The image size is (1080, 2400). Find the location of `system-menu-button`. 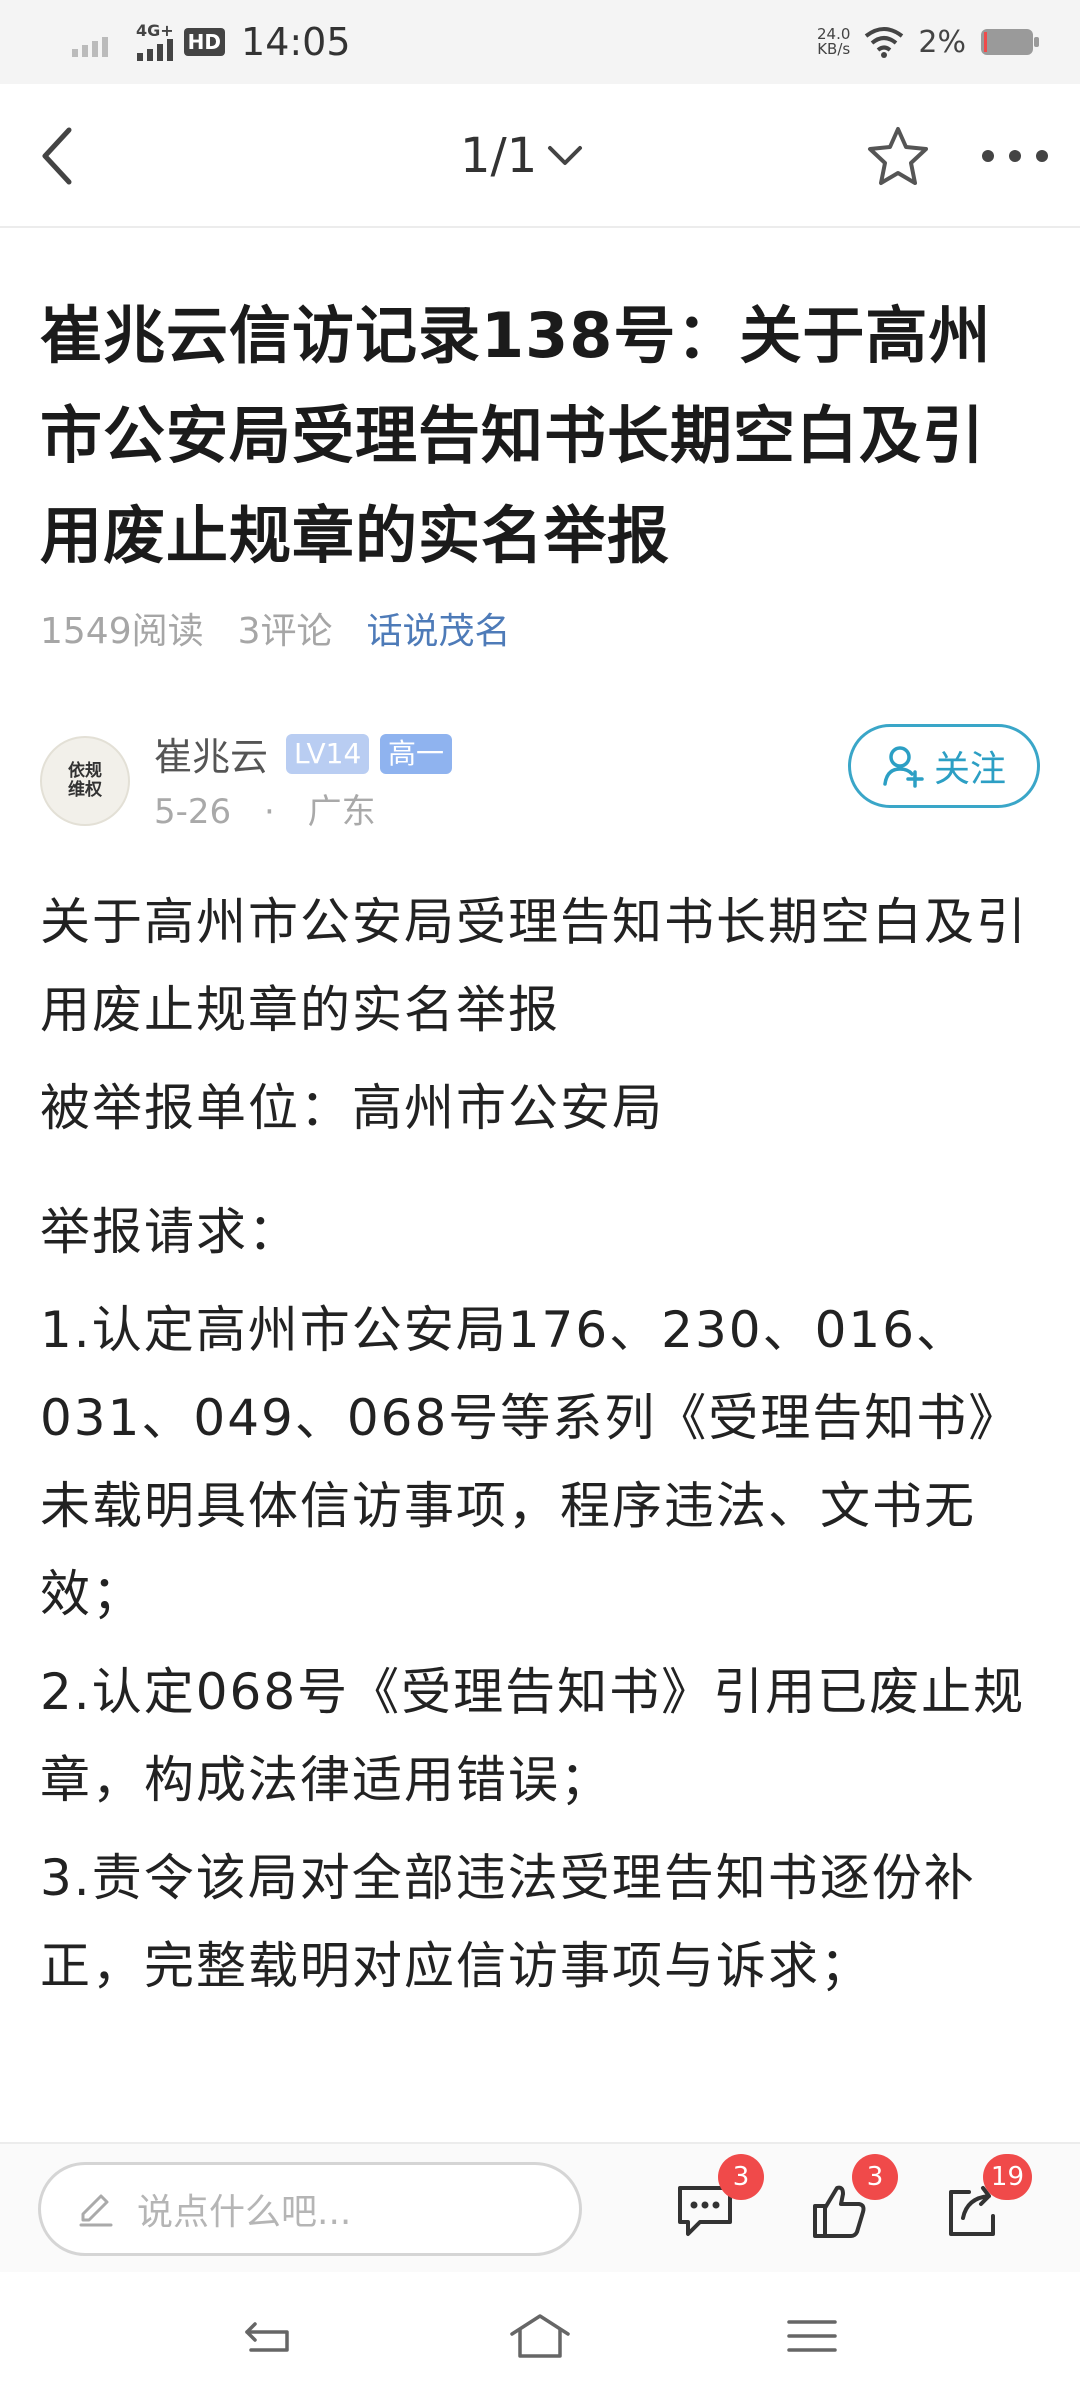

system-menu-button is located at coordinates (812, 2336).